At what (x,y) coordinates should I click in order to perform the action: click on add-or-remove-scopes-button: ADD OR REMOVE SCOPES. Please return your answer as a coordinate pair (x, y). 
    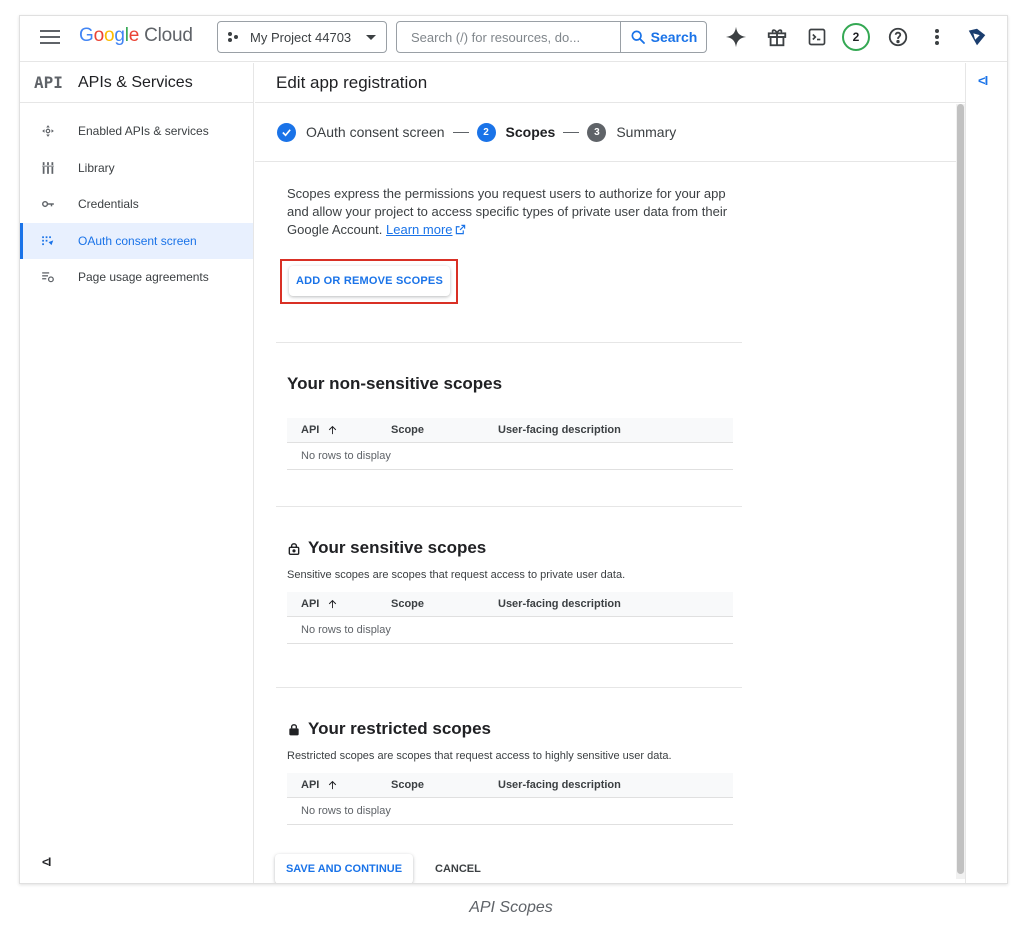
    Looking at the image, I should click on (369, 281).